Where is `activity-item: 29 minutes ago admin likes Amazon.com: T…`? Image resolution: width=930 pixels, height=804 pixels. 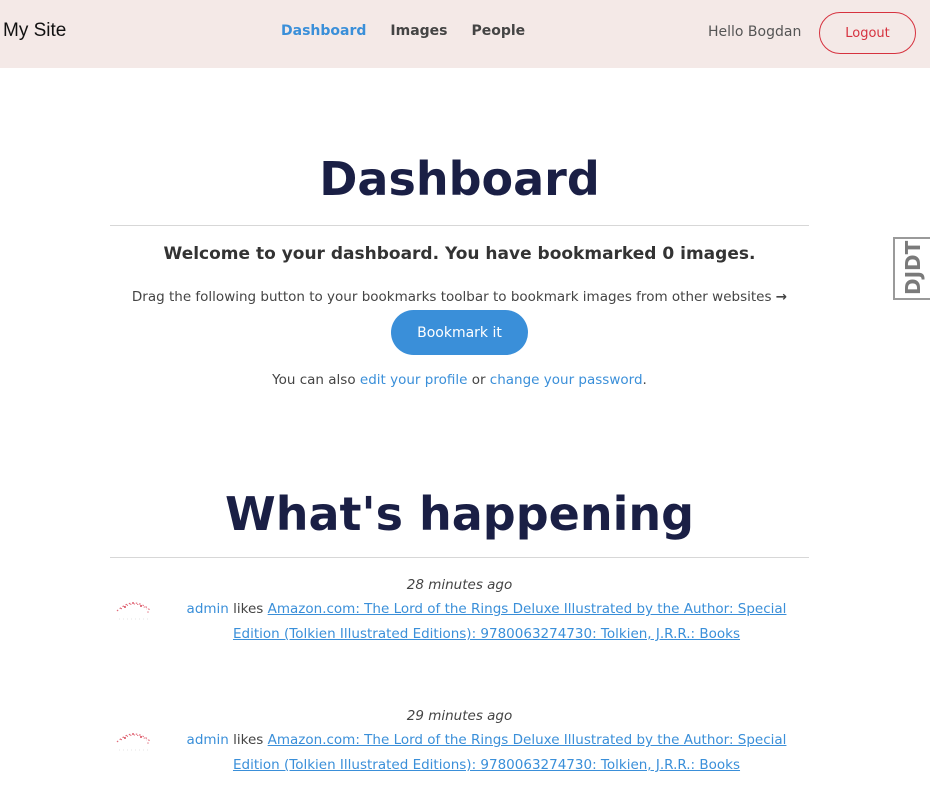
activity-item: 29 minutes ago admin likes Amazon.com: T… is located at coordinates (459, 741).